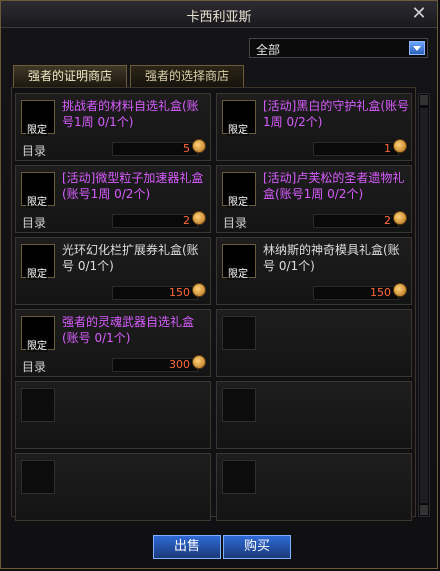  Describe the element at coordinates (336, 114) in the screenshot. I see `item-name: [活动]黑白的守护礼盒(账号1周 0/2个)` at that location.